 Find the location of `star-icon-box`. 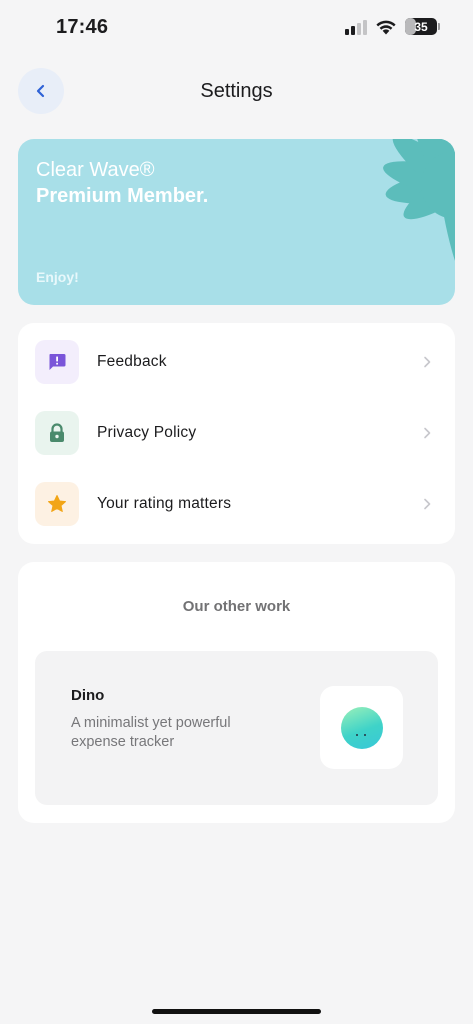

star-icon-box is located at coordinates (57, 504).